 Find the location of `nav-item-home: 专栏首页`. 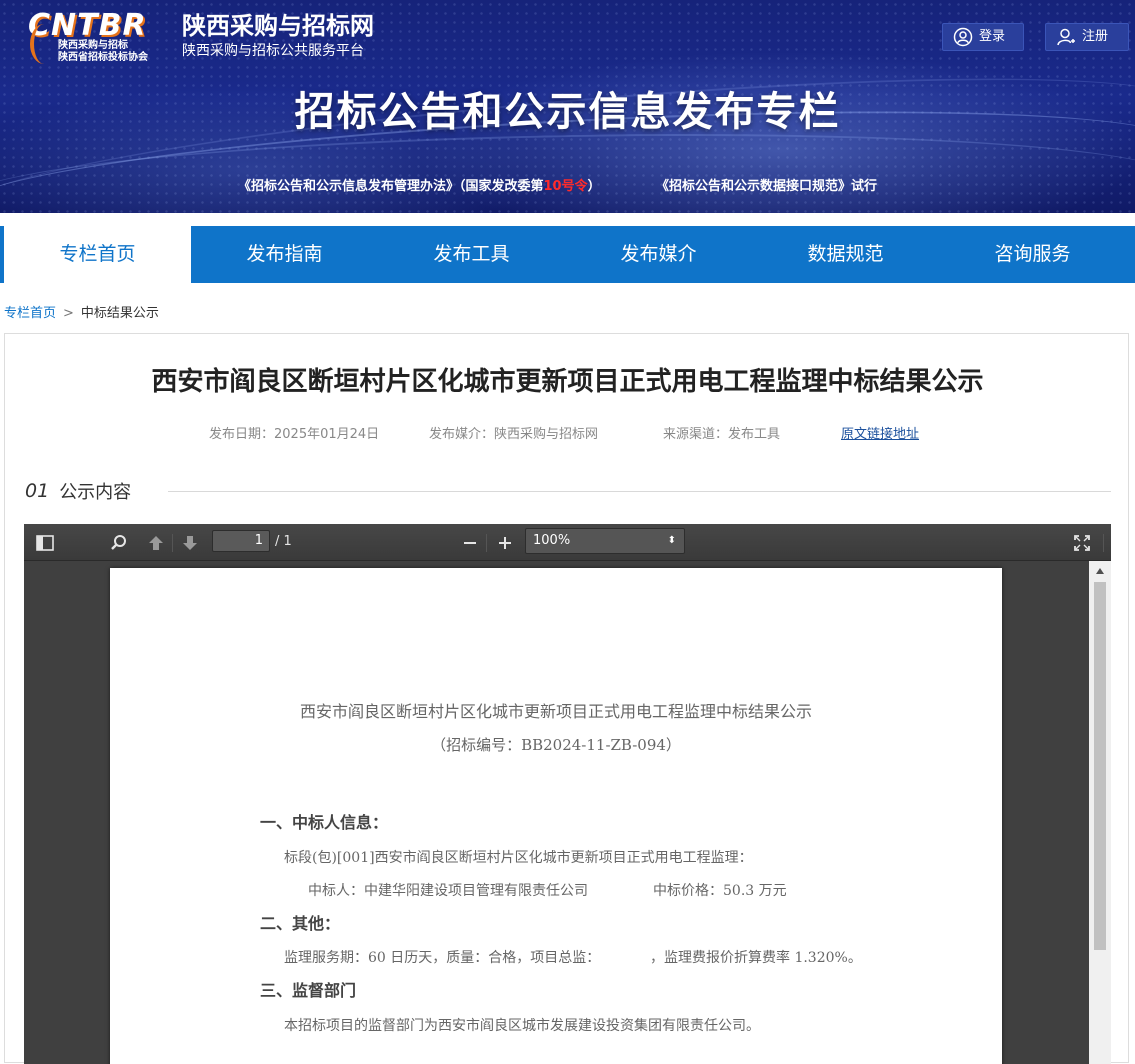

nav-item-home: 专栏首页 is located at coordinates (95, 254).